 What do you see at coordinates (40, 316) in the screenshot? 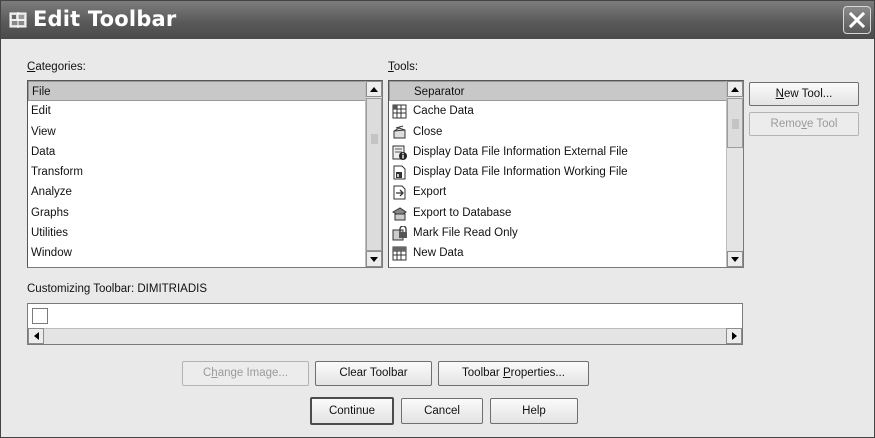
I see `empty-tool-slot-icon` at bounding box center [40, 316].